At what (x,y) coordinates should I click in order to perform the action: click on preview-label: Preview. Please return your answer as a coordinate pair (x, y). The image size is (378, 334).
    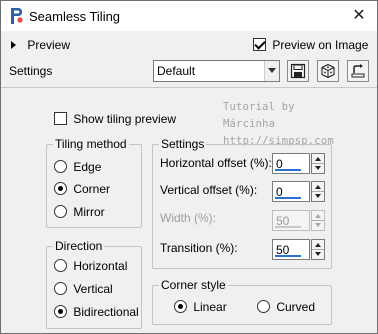
    Looking at the image, I should click on (49, 44).